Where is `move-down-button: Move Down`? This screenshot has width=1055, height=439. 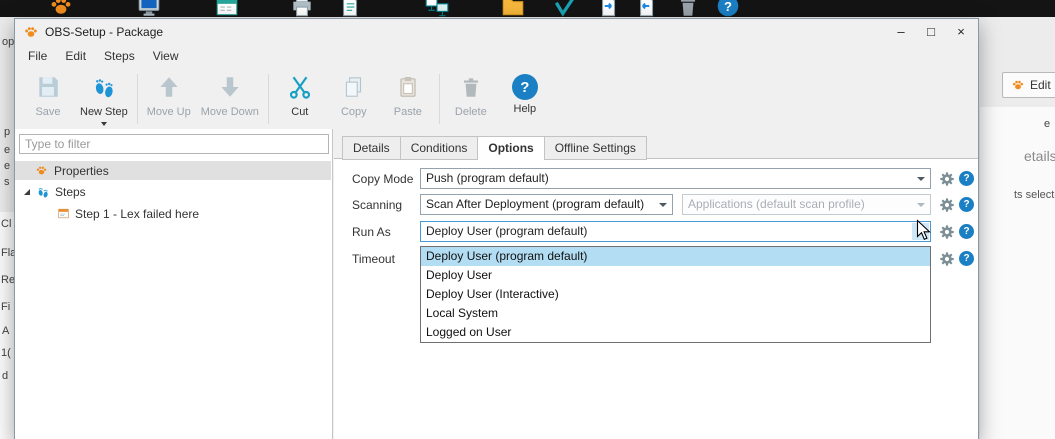
move-down-button: Move Down is located at coordinates (230, 96).